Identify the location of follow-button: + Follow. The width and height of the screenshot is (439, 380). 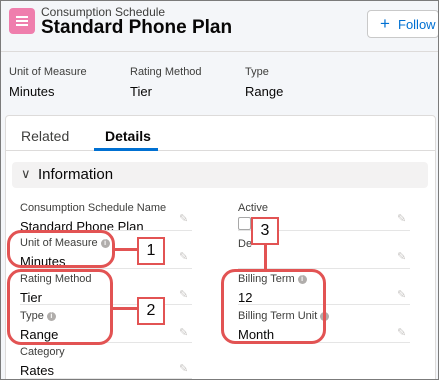
(402, 24).